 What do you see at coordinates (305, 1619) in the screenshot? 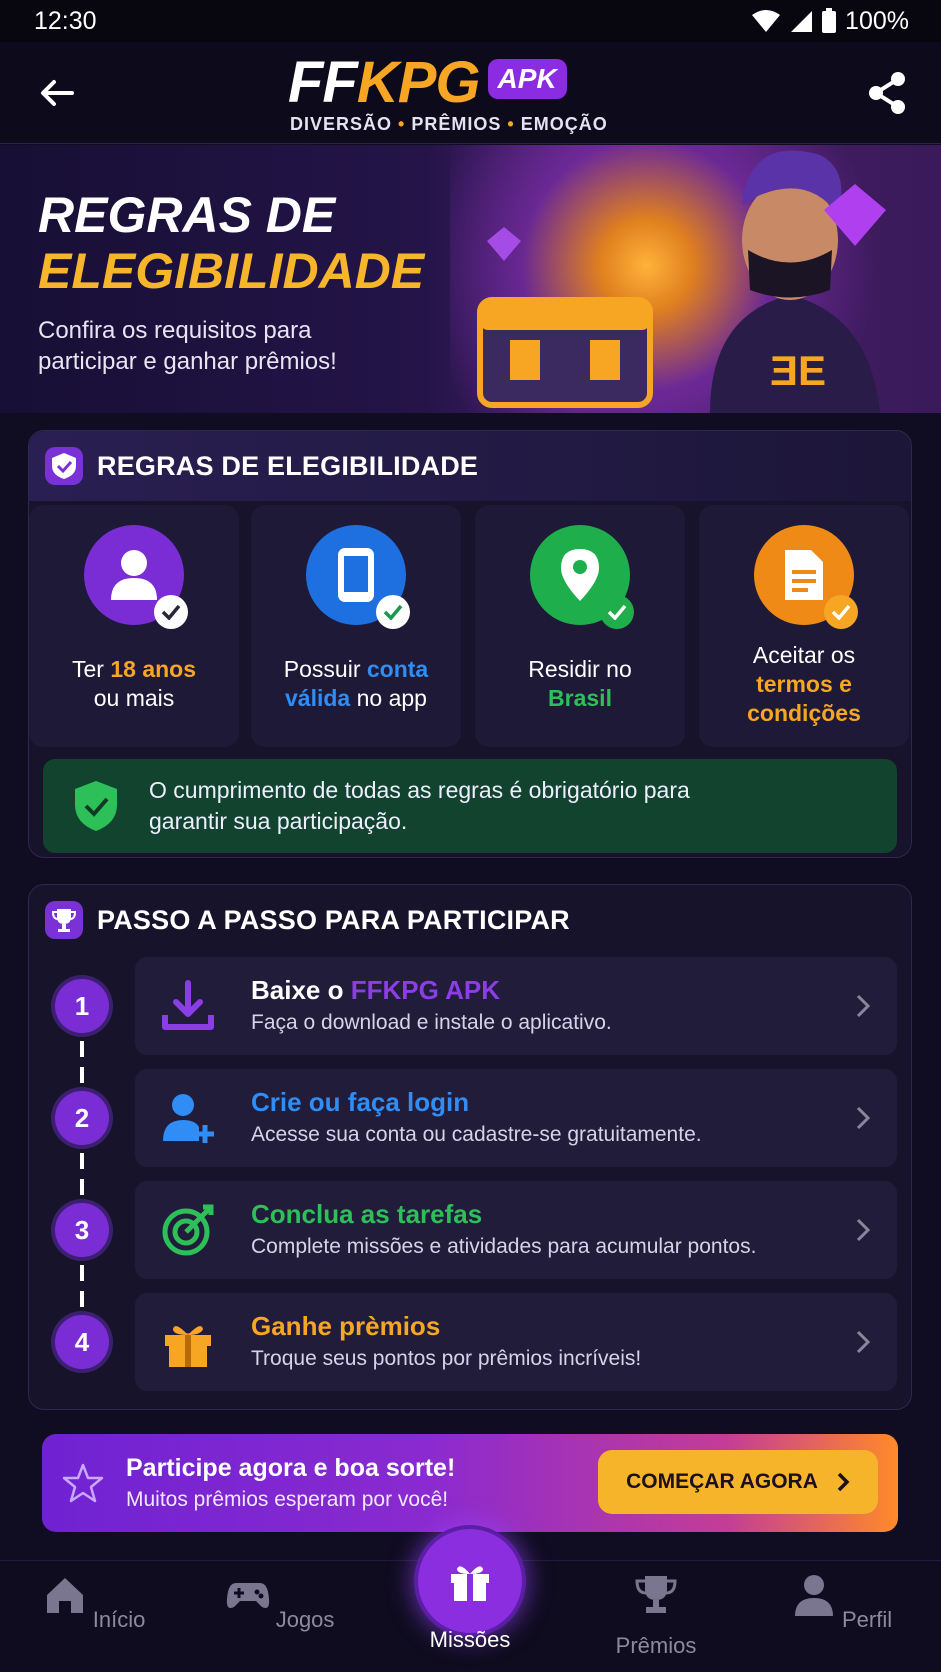
I see `nav-label: Jogos` at bounding box center [305, 1619].